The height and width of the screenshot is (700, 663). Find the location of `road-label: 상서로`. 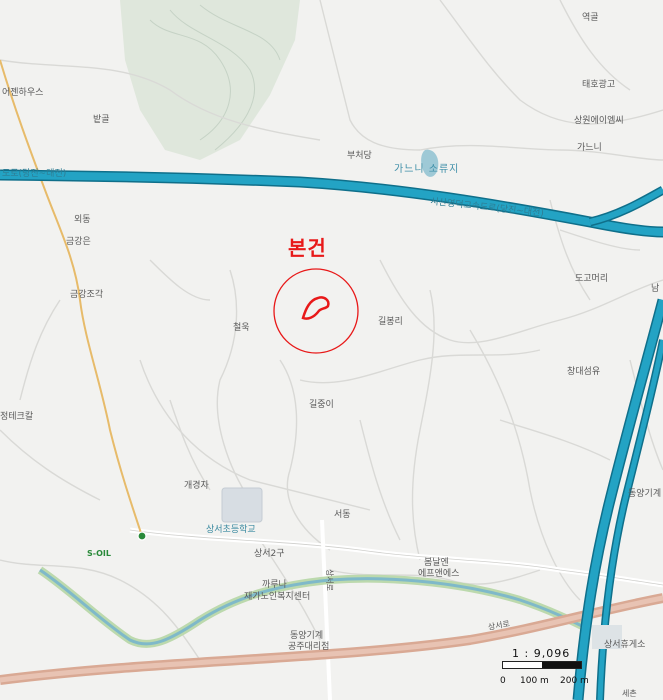

road-label: 상서로 is located at coordinates (330, 580).